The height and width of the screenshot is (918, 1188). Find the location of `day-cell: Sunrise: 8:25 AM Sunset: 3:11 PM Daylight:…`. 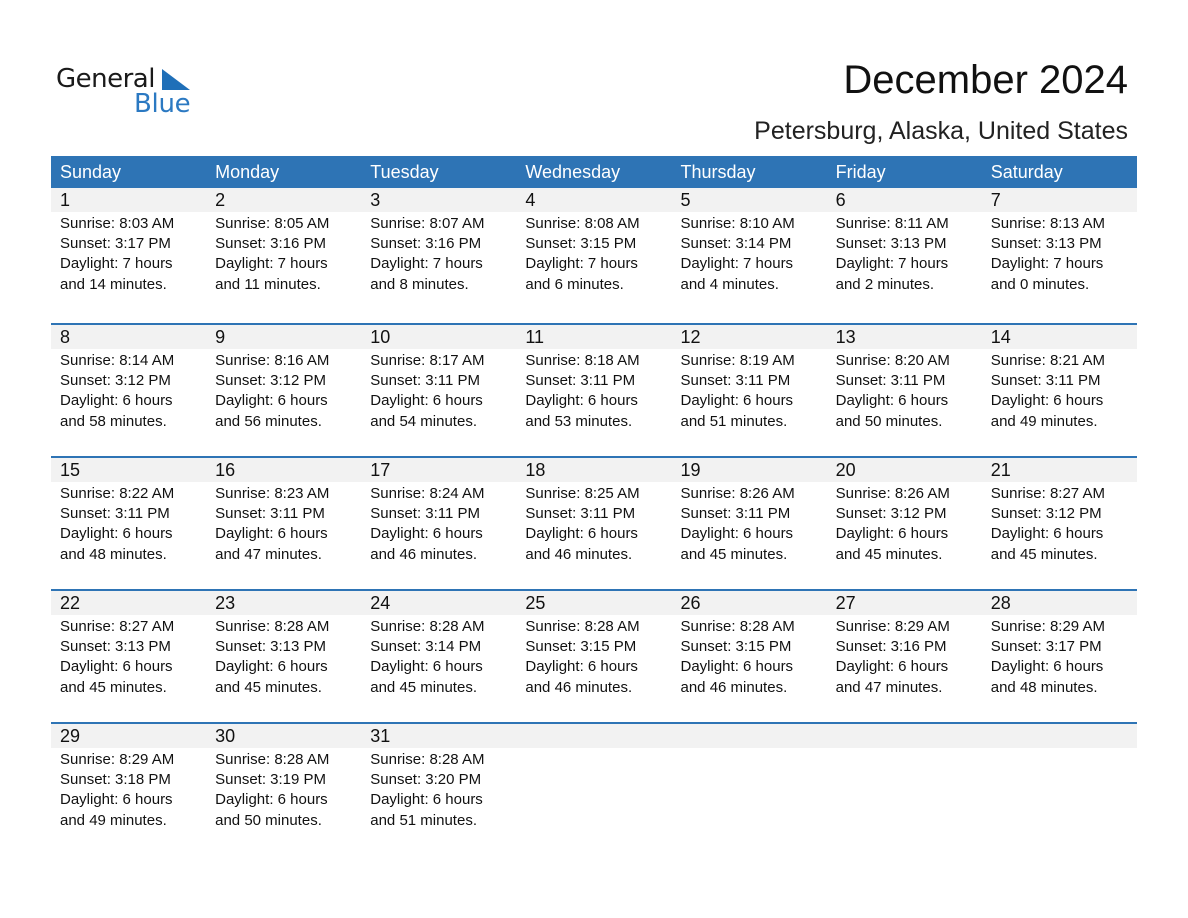

day-cell: Sunrise: 8:25 AM Sunset: 3:11 PM Daylight:… is located at coordinates (593, 523).